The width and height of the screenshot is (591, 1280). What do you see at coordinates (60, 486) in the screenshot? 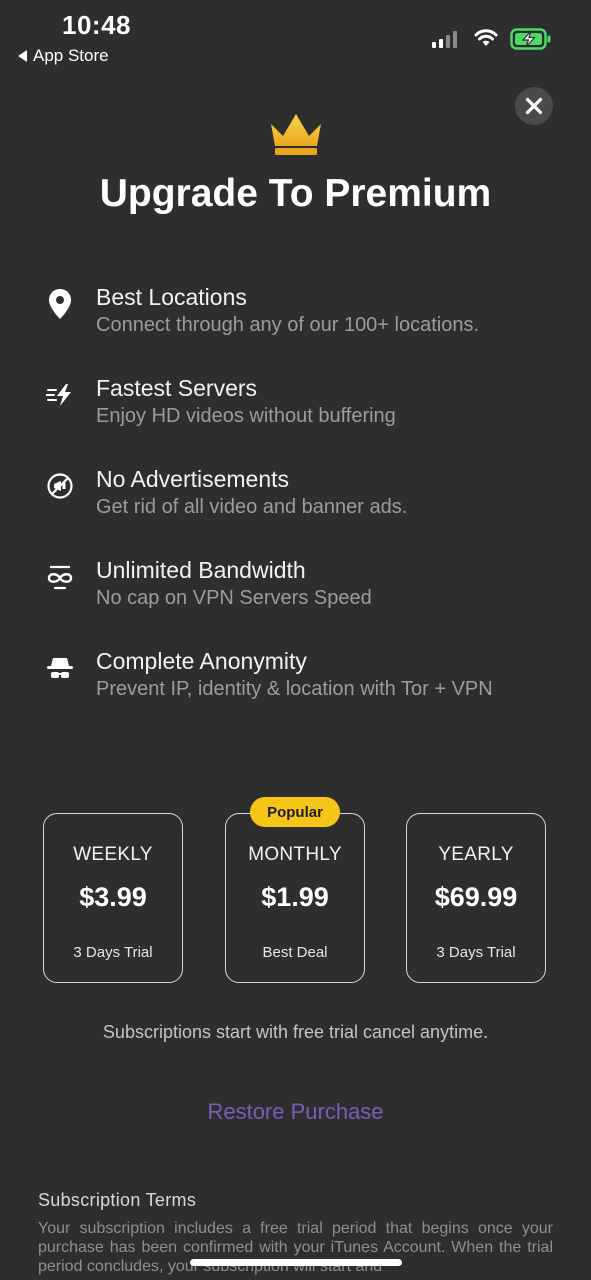
I see `no-ads-icon` at bounding box center [60, 486].